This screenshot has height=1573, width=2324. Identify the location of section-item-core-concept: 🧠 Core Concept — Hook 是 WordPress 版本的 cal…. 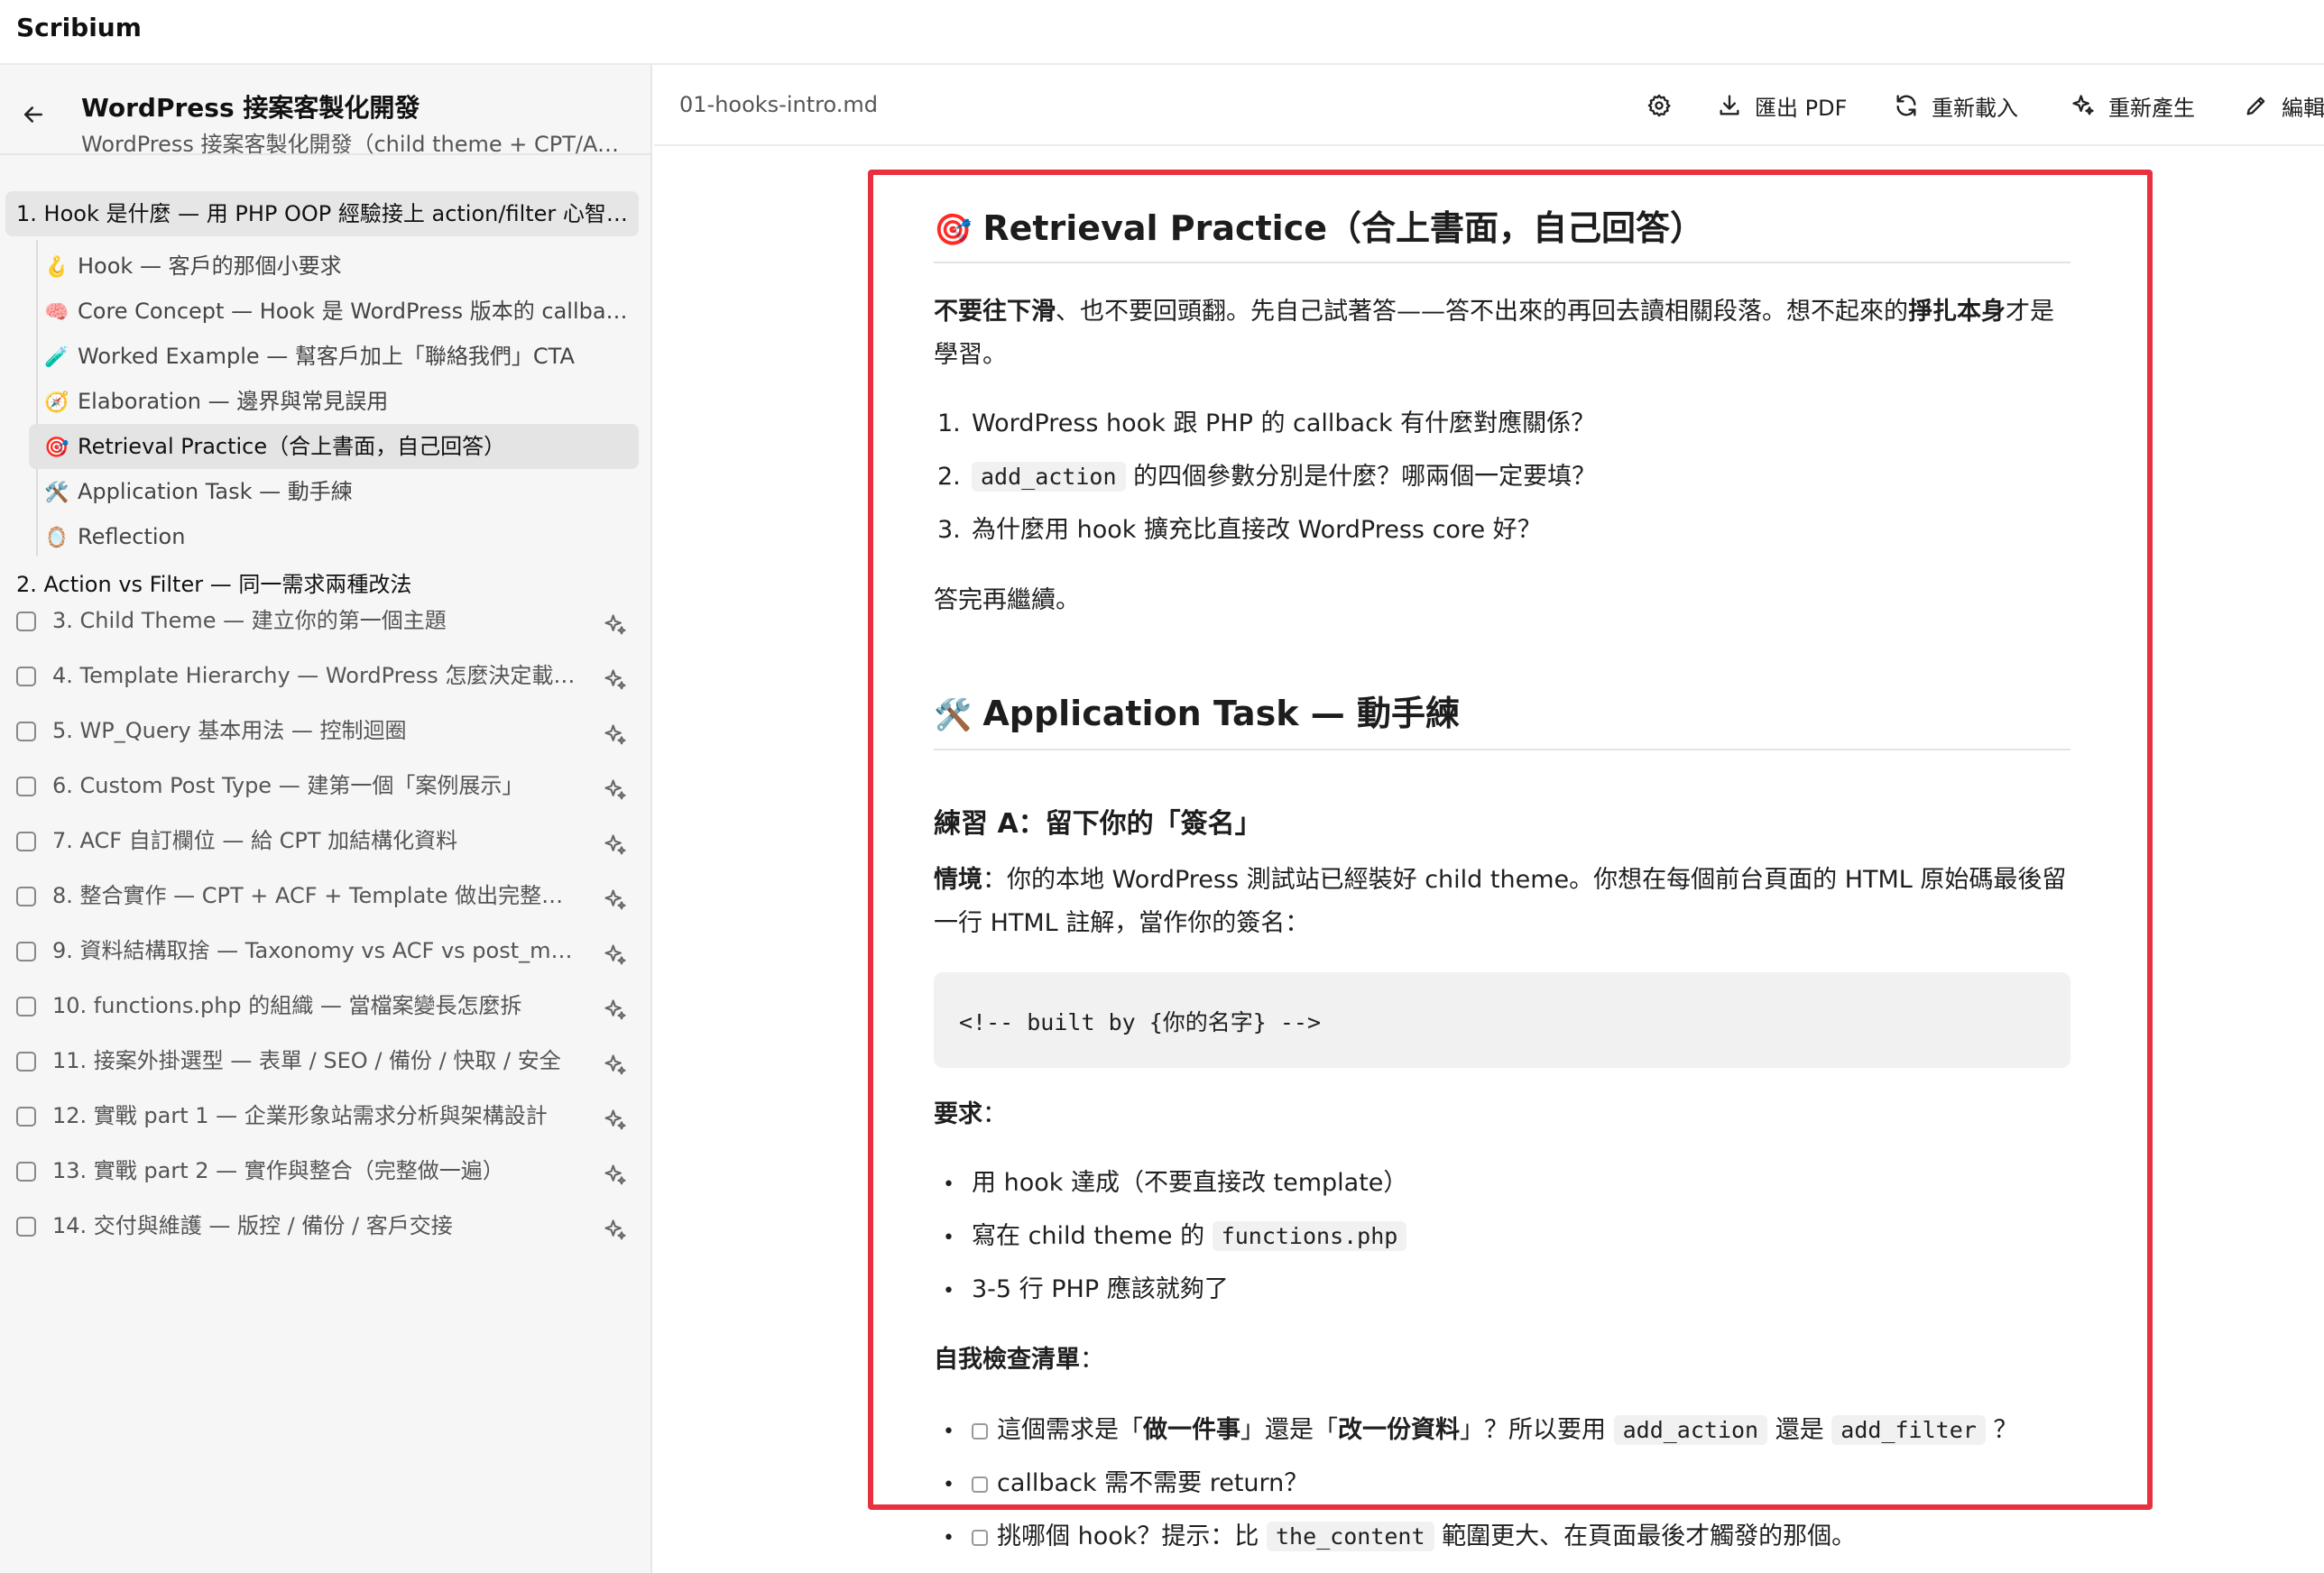
(334, 311).